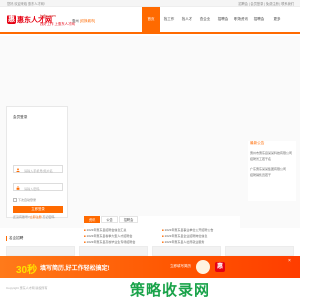  I want to click on nav-item-job-fair-2: 招聘会, so click(259, 19).